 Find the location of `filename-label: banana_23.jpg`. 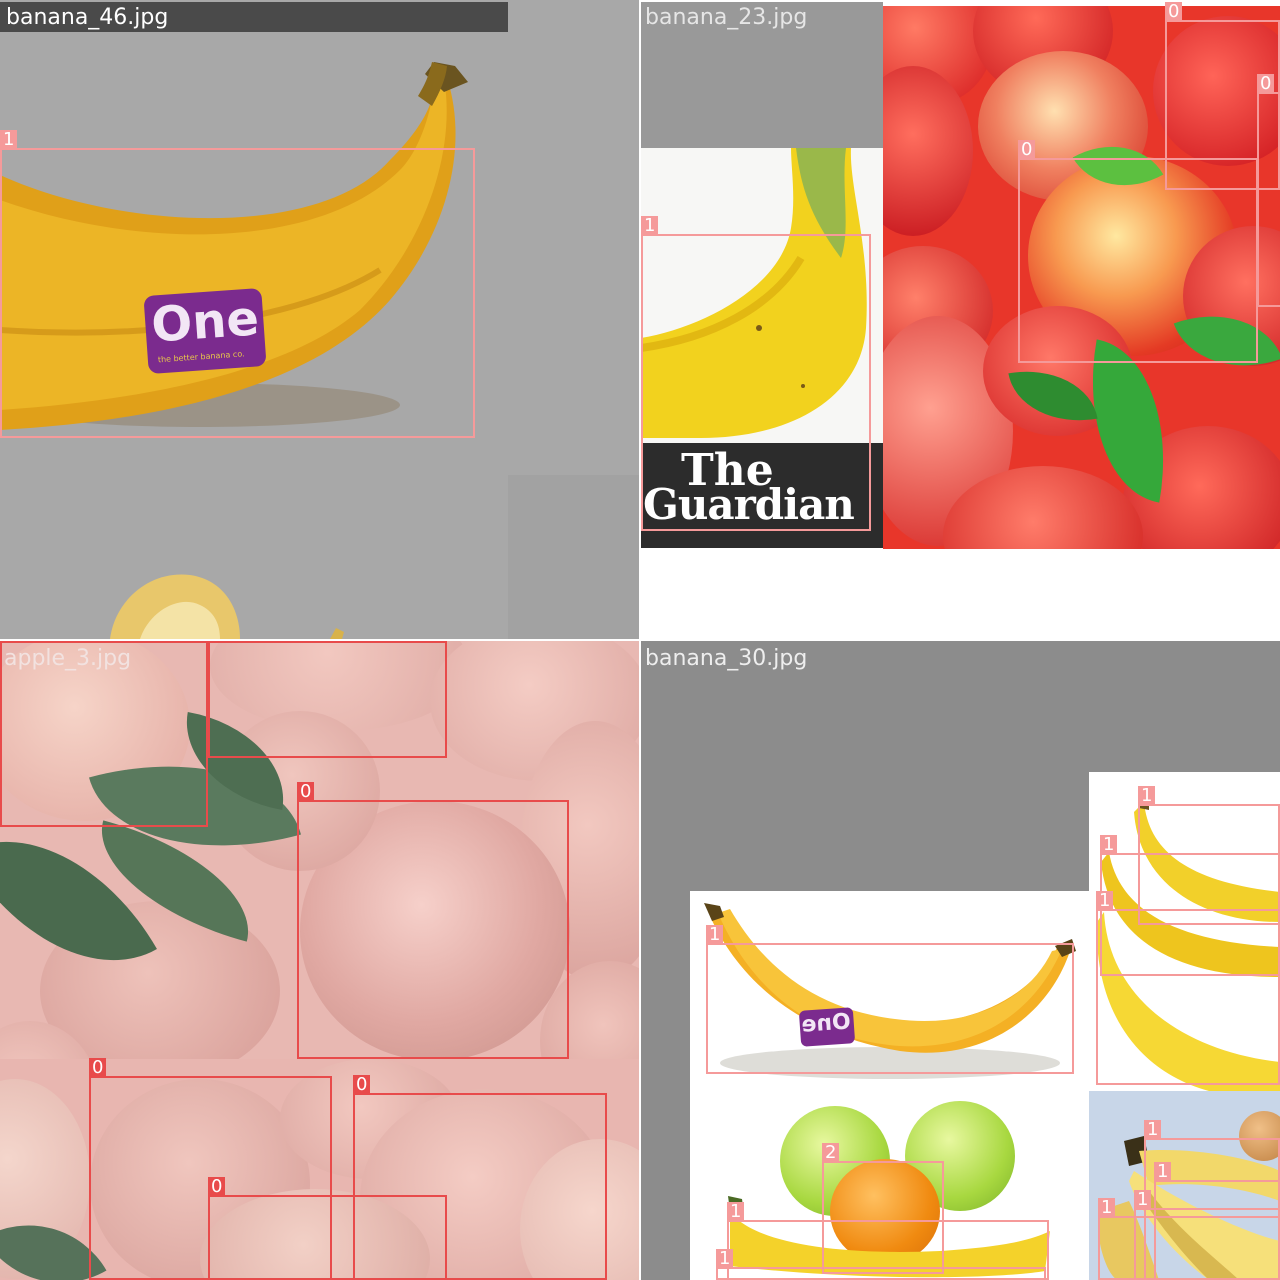

filename-label: banana_23.jpg is located at coordinates (726, 17).